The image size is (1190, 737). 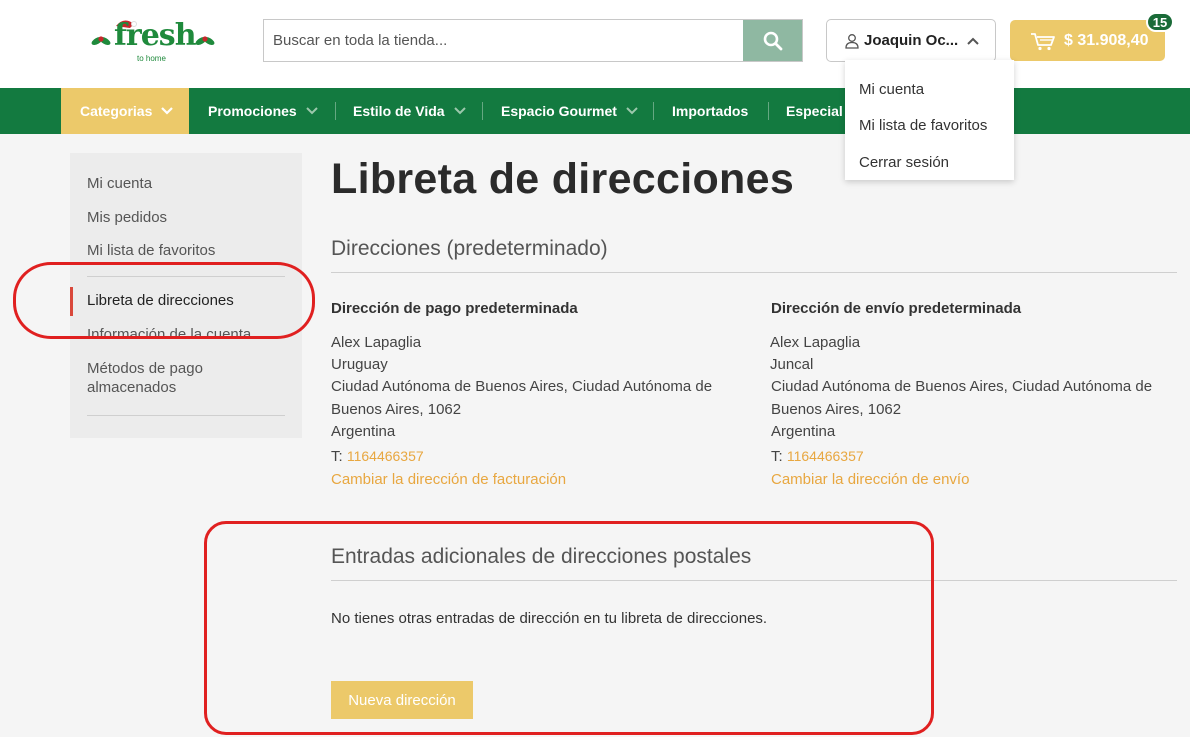 I want to click on billing-address-title: Dirección de pago predeterminada, so click(x=454, y=308).